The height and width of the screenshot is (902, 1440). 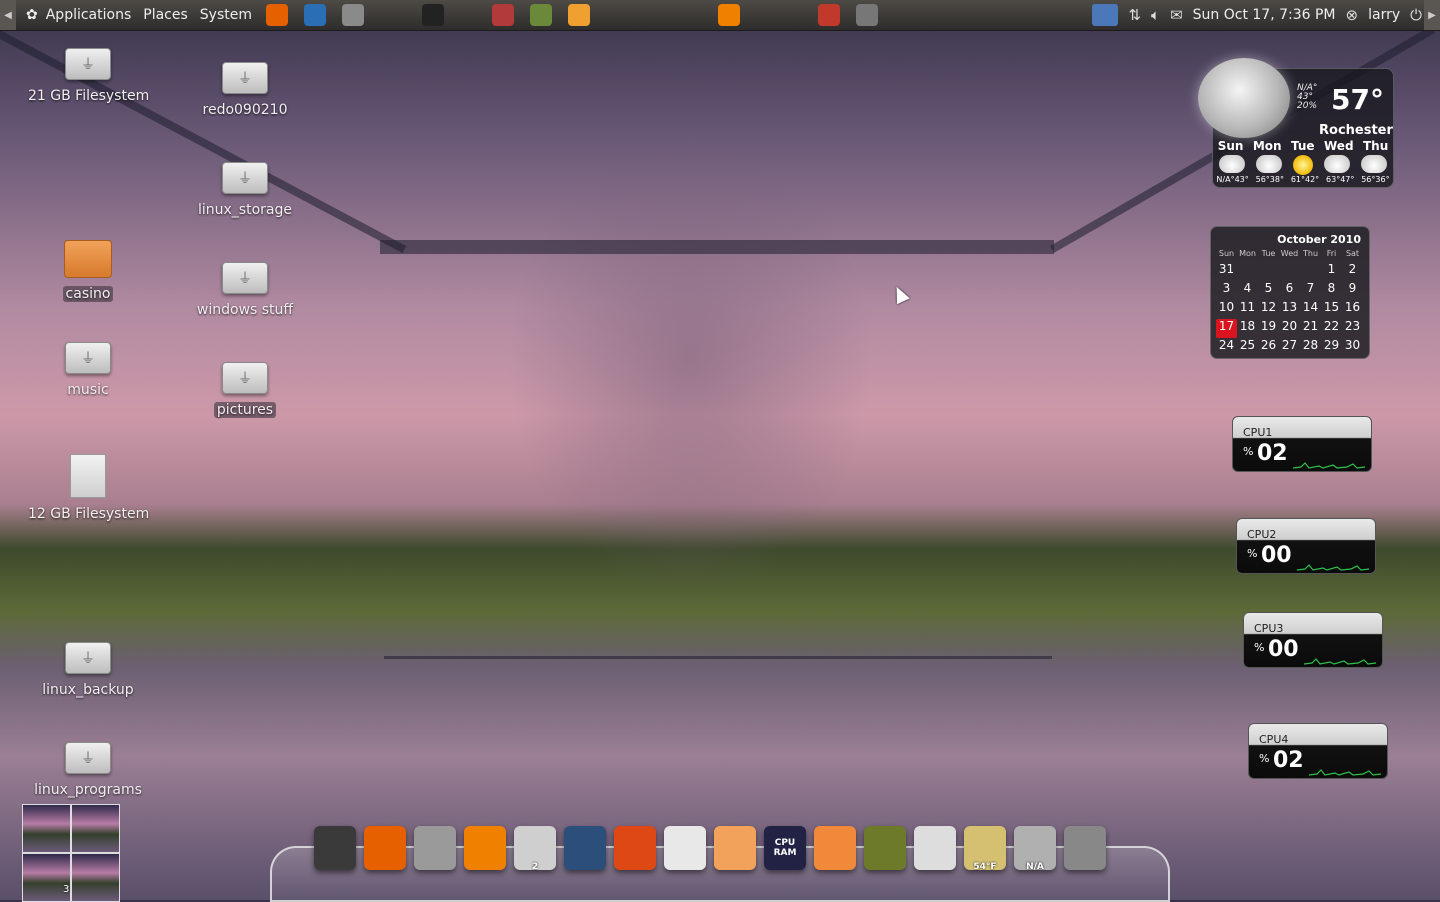 What do you see at coordinates (579, 15) in the screenshot?
I see `sound-juicer-icon` at bounding box center [579, 15].